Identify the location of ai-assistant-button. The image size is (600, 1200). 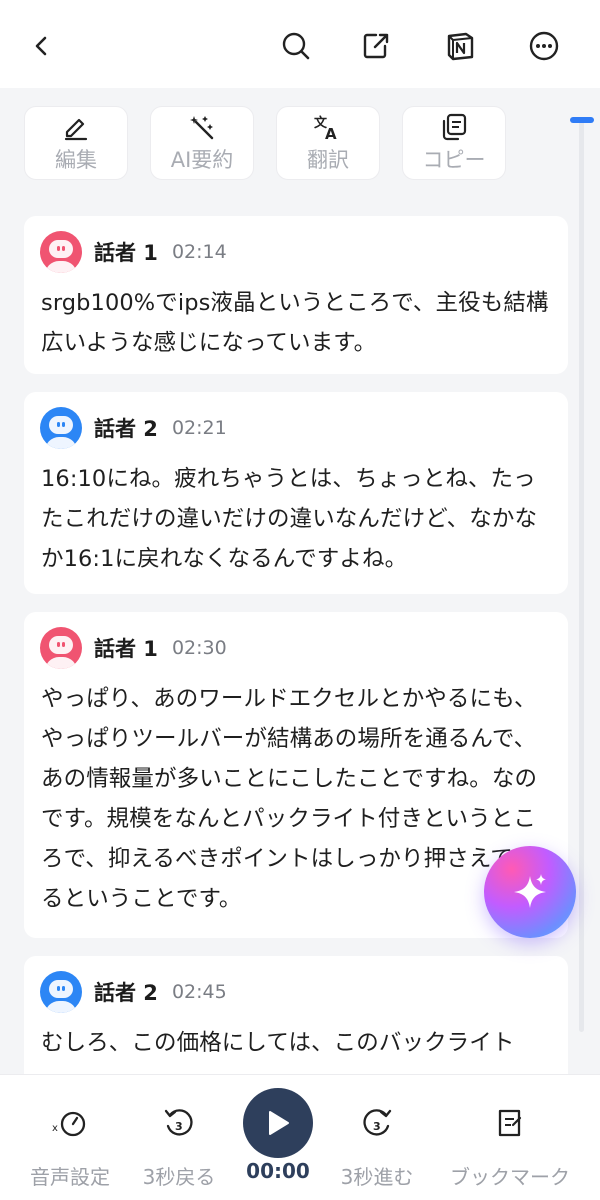
(530, 892).